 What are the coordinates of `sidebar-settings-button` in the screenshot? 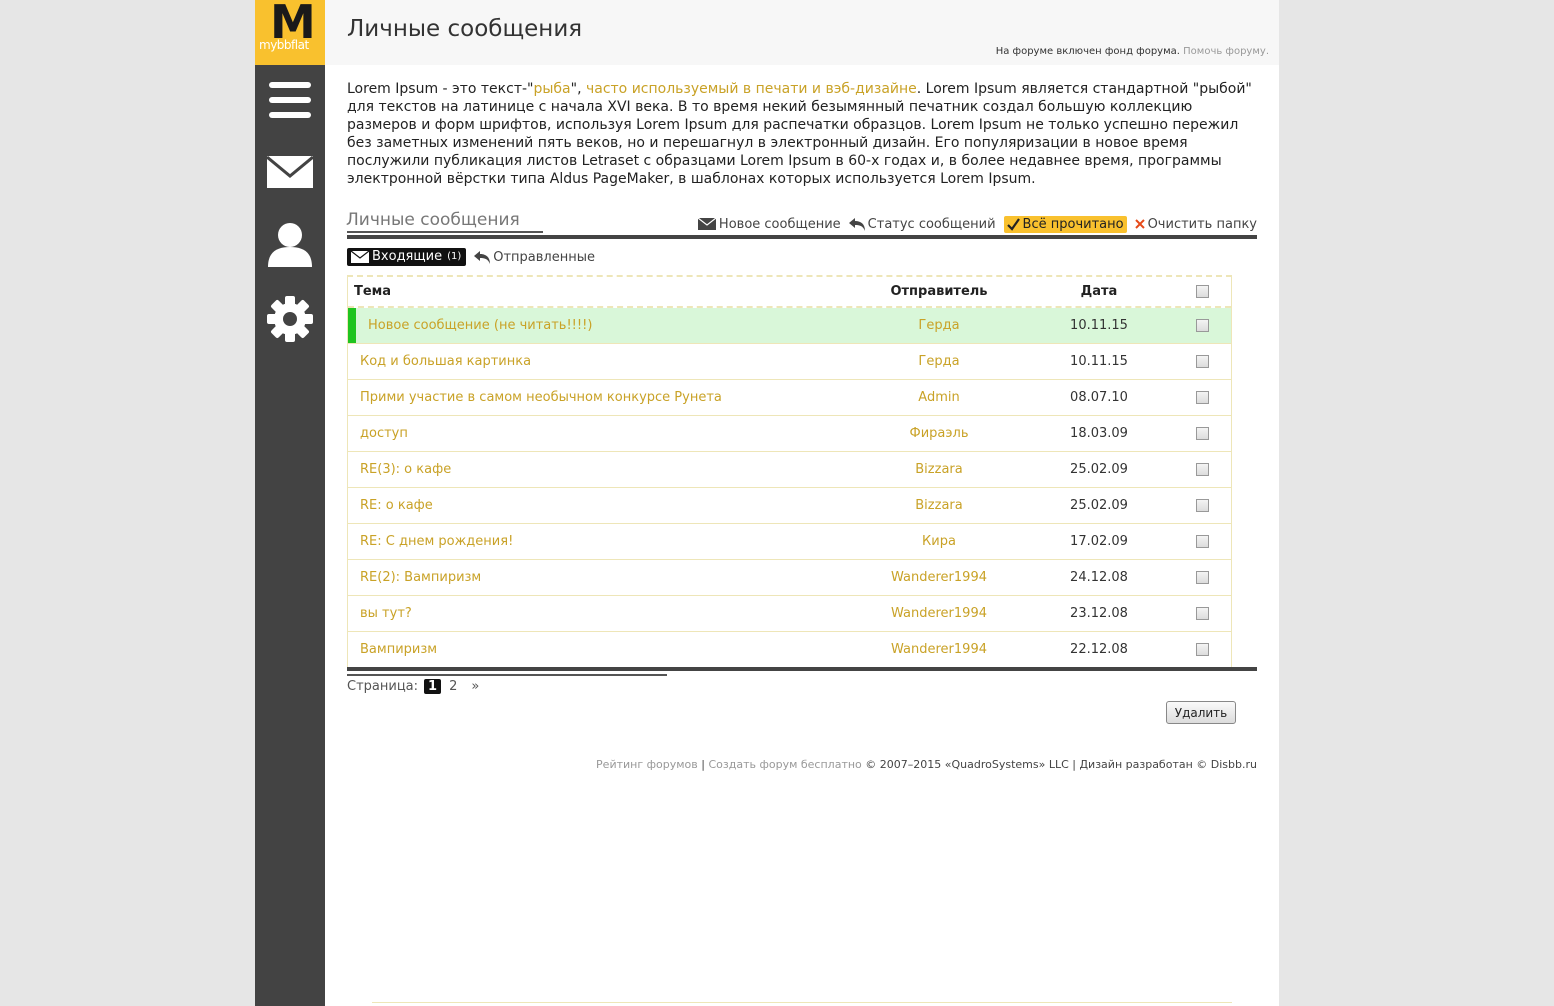 It's located at (290, 319).